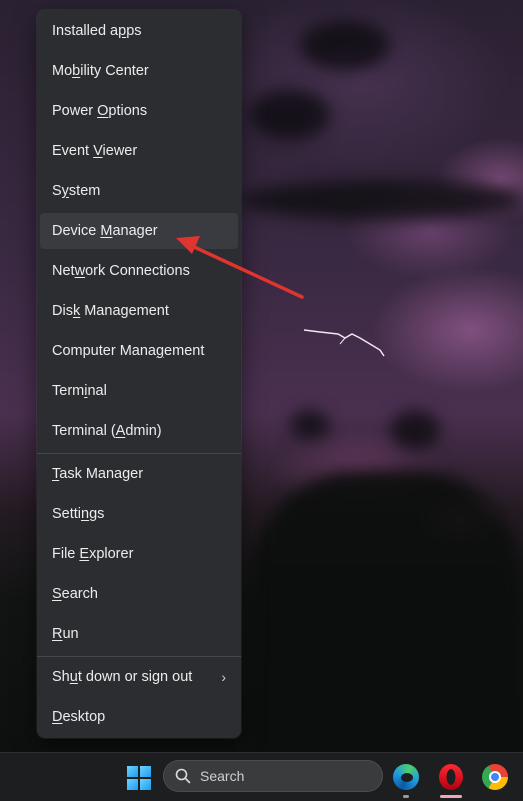  I want to click on edge-icon, so click(406, 777).